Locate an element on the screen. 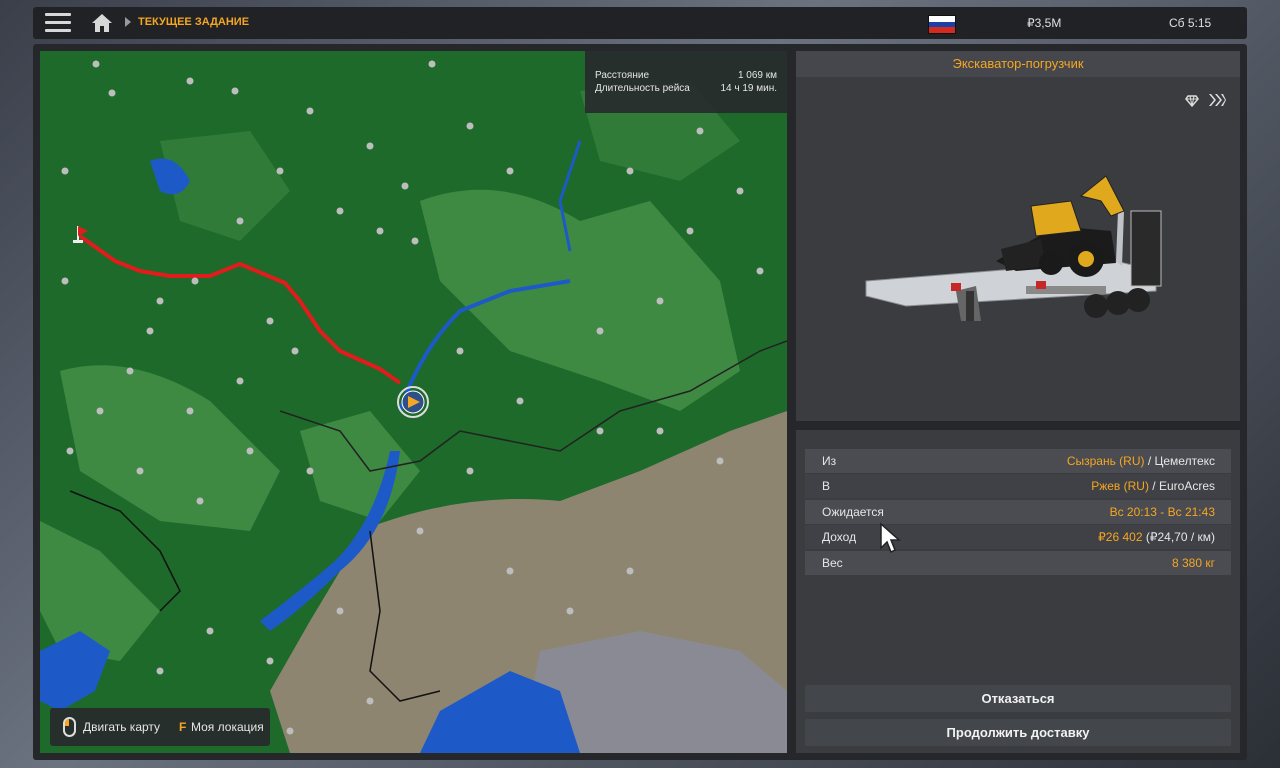  continue-delivery-button: Продолжить доставку is located at coordinates (1018, 732).